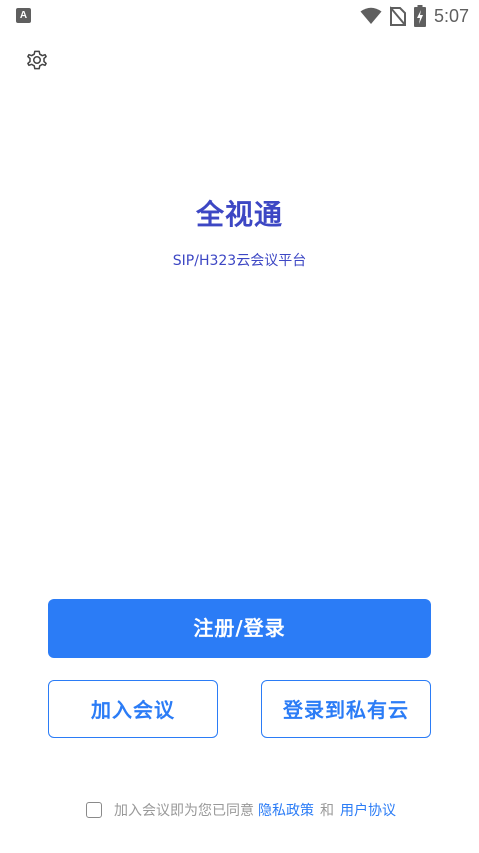  I want to click on app-title: 全视通, so click(239, 214).